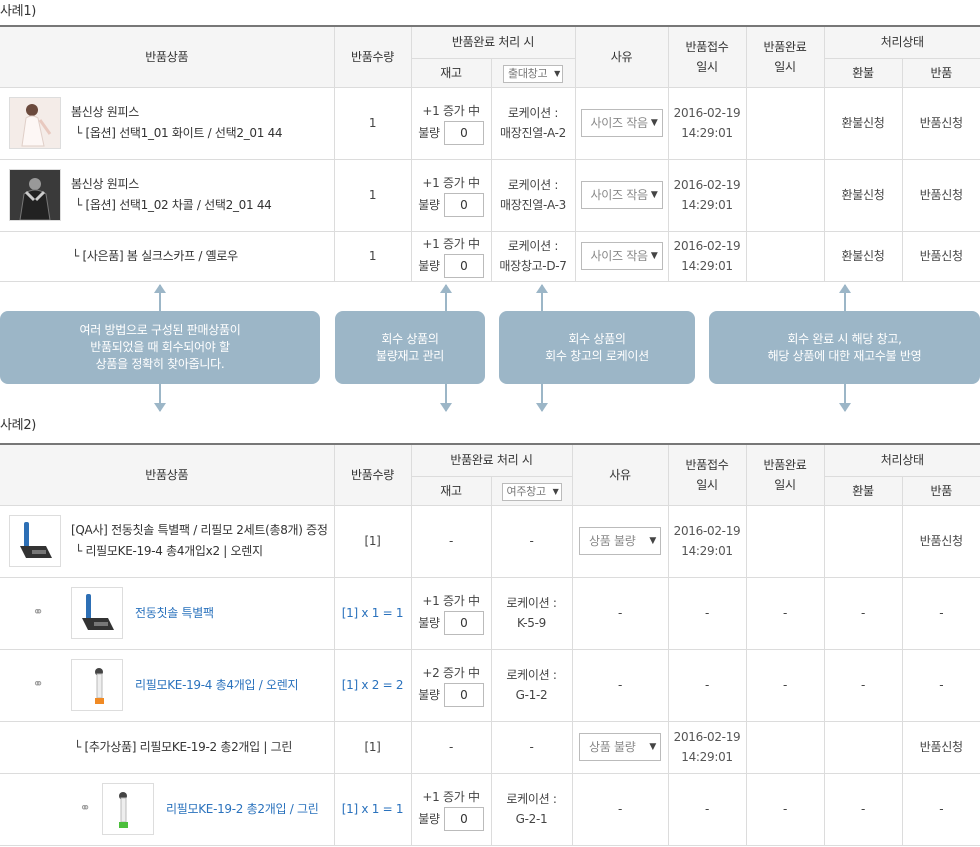 The height and width of the screenshot is (847, 980). What do you see at coordinates (167, 256) in the screenshot?
I see `gift-product-name: └ [사은품] 봄 실크스카프 / 옐로우` at bounding box center [167, 256].